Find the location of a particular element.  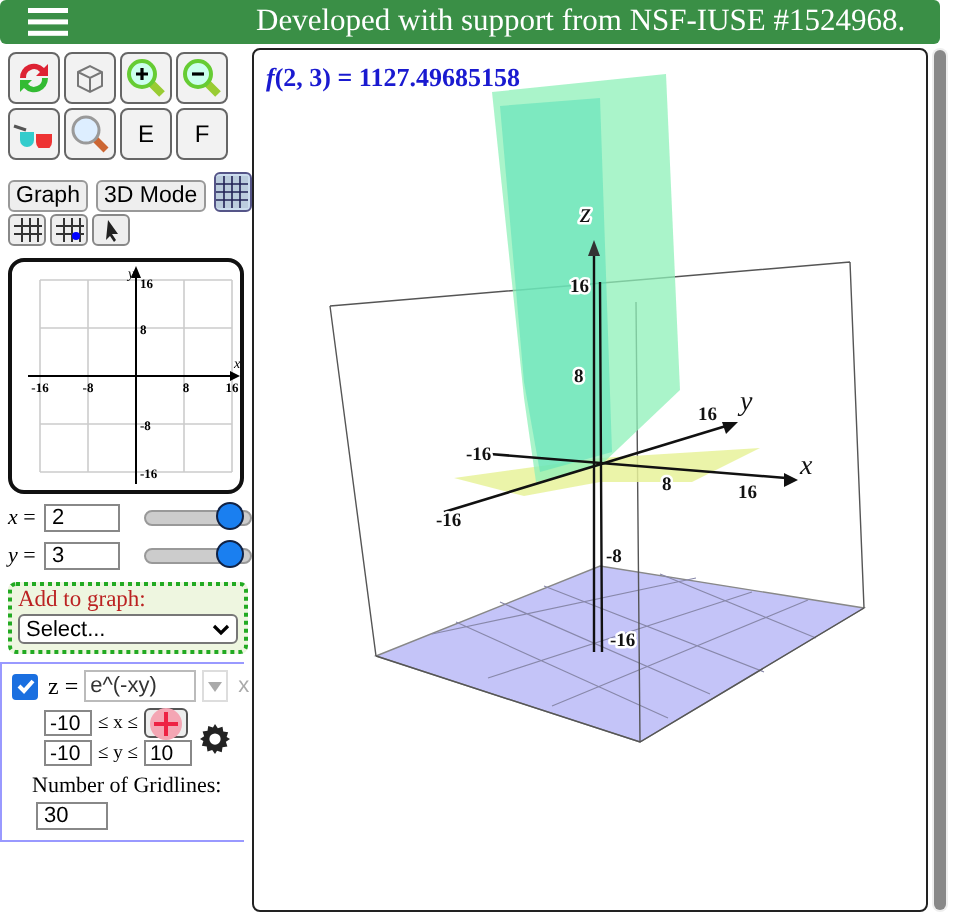

axis-label: z is located at coordinates (585, 215).